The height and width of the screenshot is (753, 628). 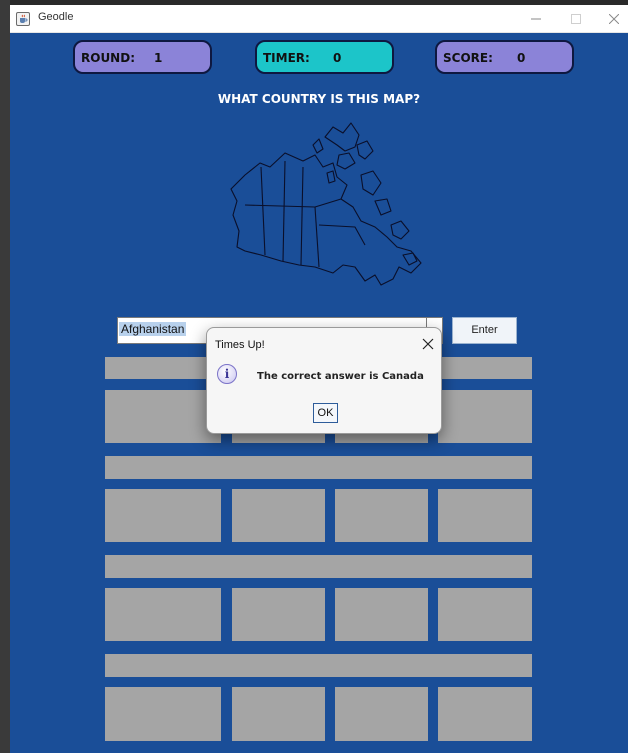 I want to click on timer-value: 0, so click(x=337, y=58).